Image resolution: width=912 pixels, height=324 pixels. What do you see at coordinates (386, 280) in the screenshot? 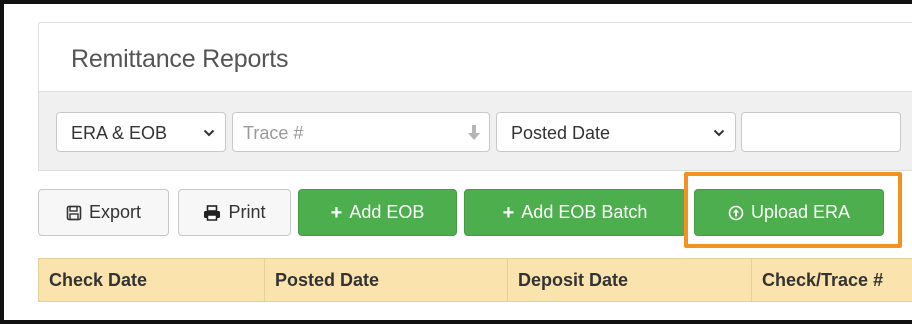
I see `column-header-posted-date: Posted Date` at bounding box center [386, 280].